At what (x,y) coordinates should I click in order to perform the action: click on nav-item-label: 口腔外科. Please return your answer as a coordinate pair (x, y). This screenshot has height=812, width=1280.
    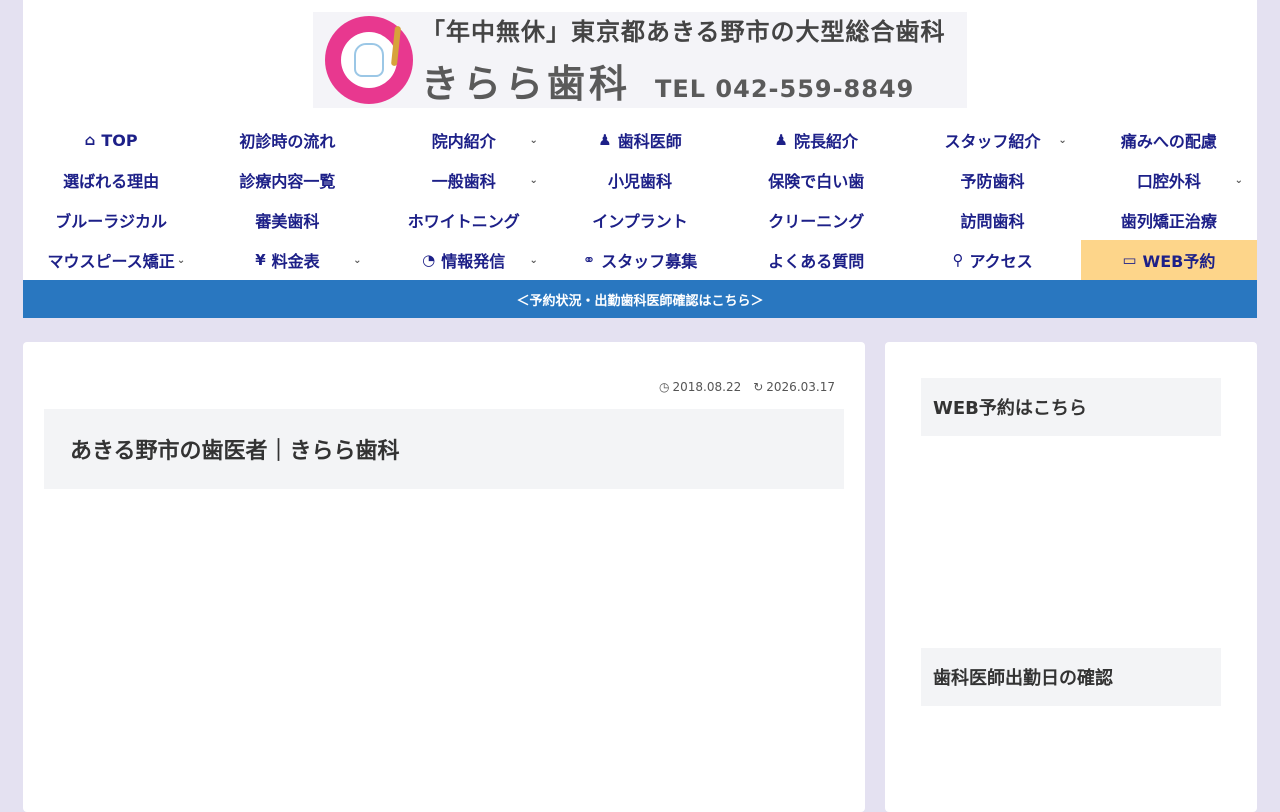
    Looking at the image, I should click on (1168, 181).